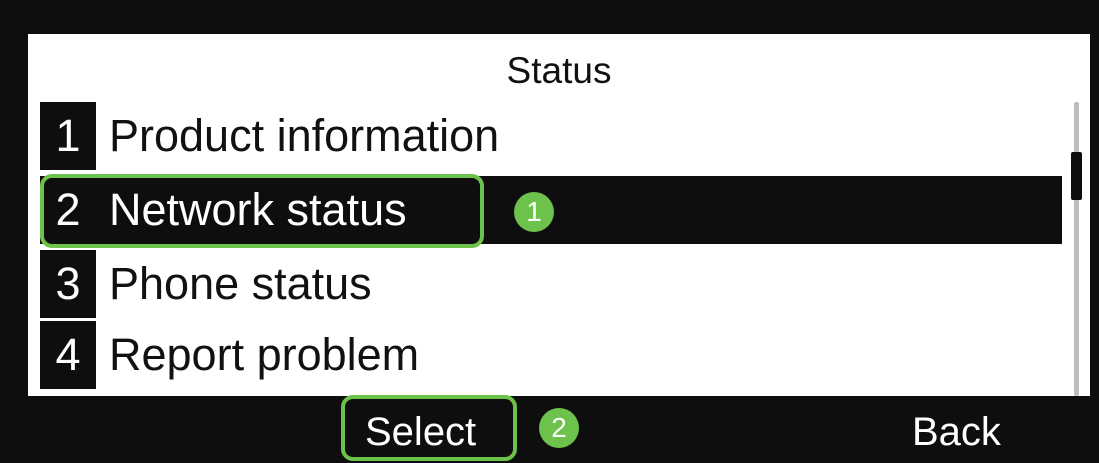  Describe the element at coordinates (559, 70) in the screenshot. I see `page-title: Status` at that location.